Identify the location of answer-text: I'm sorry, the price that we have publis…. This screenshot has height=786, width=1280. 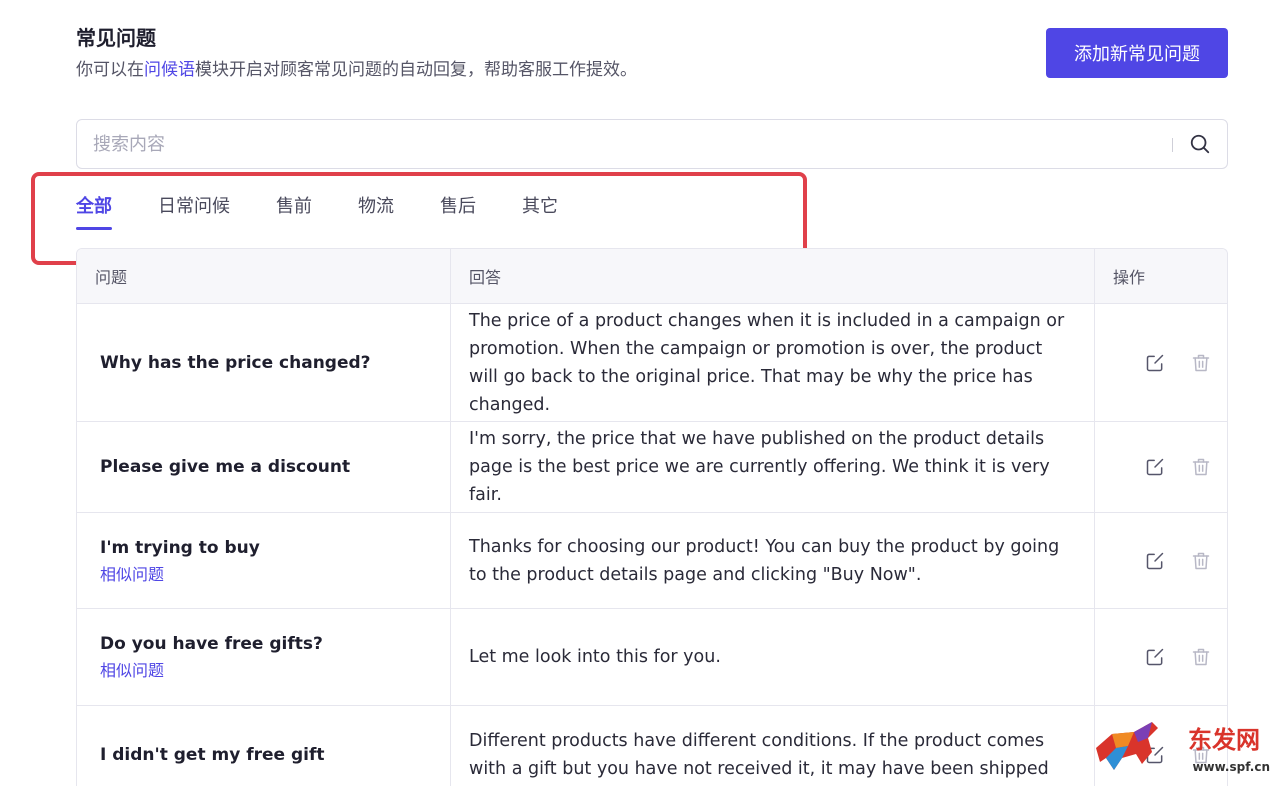
(759, 467).